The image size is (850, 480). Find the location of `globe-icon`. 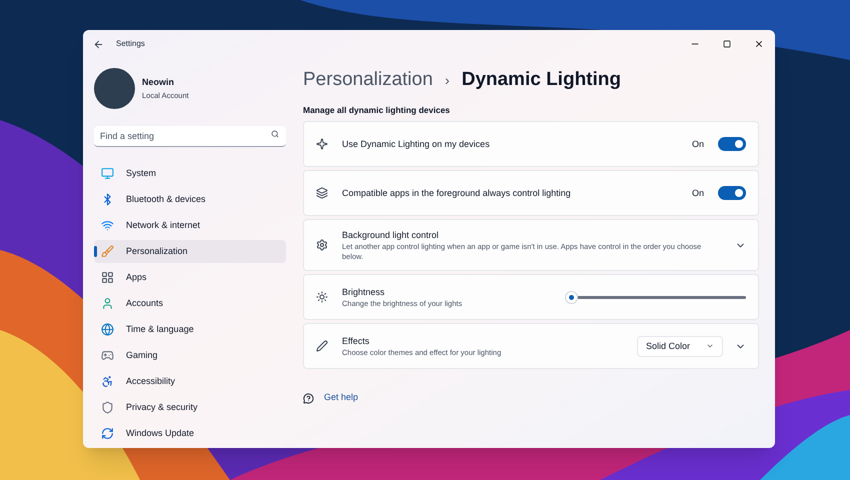

globe-icon is located at coordinates (107, 329).